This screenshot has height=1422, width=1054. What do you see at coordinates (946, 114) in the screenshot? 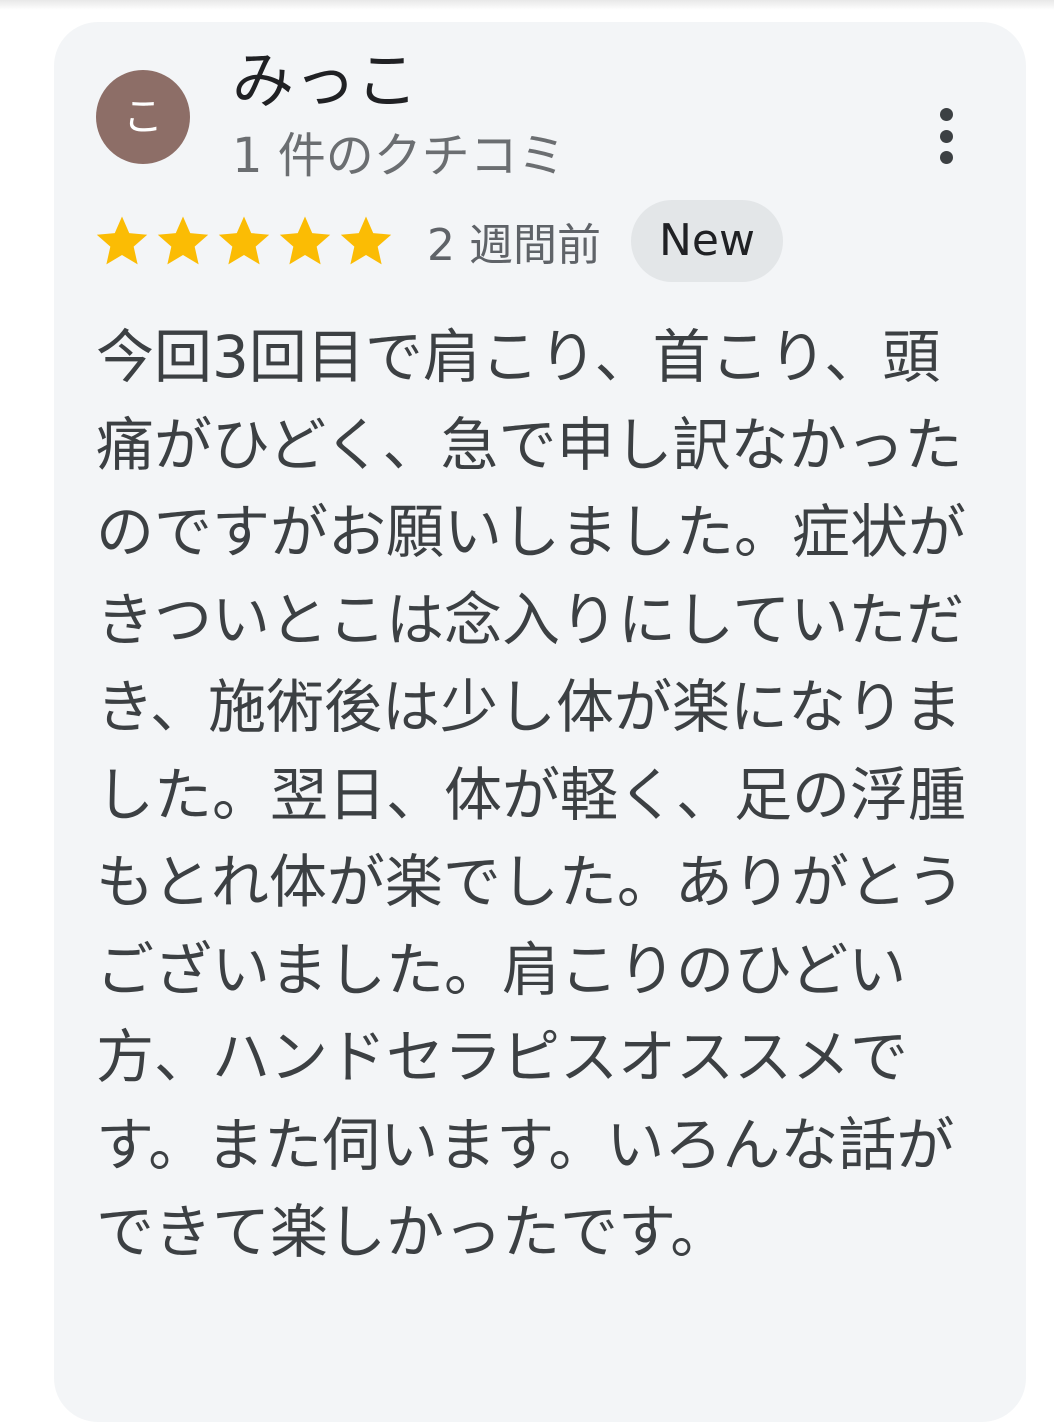
I see `more-vert-icon` at bounding box center [946, 114].